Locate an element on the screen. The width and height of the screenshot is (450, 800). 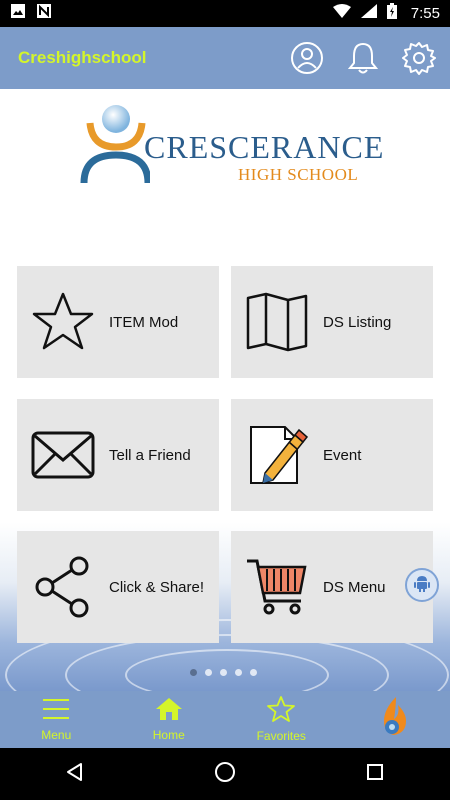
bottom-nav-brand is located at coordinates (394, 719).